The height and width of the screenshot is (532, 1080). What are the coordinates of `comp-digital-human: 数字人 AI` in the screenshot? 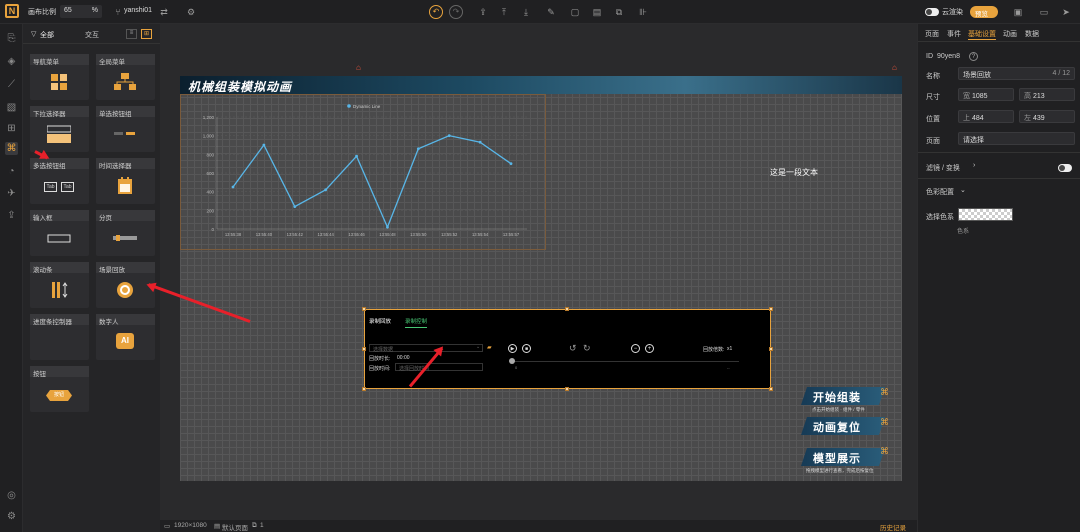 It's located at (125, 337).